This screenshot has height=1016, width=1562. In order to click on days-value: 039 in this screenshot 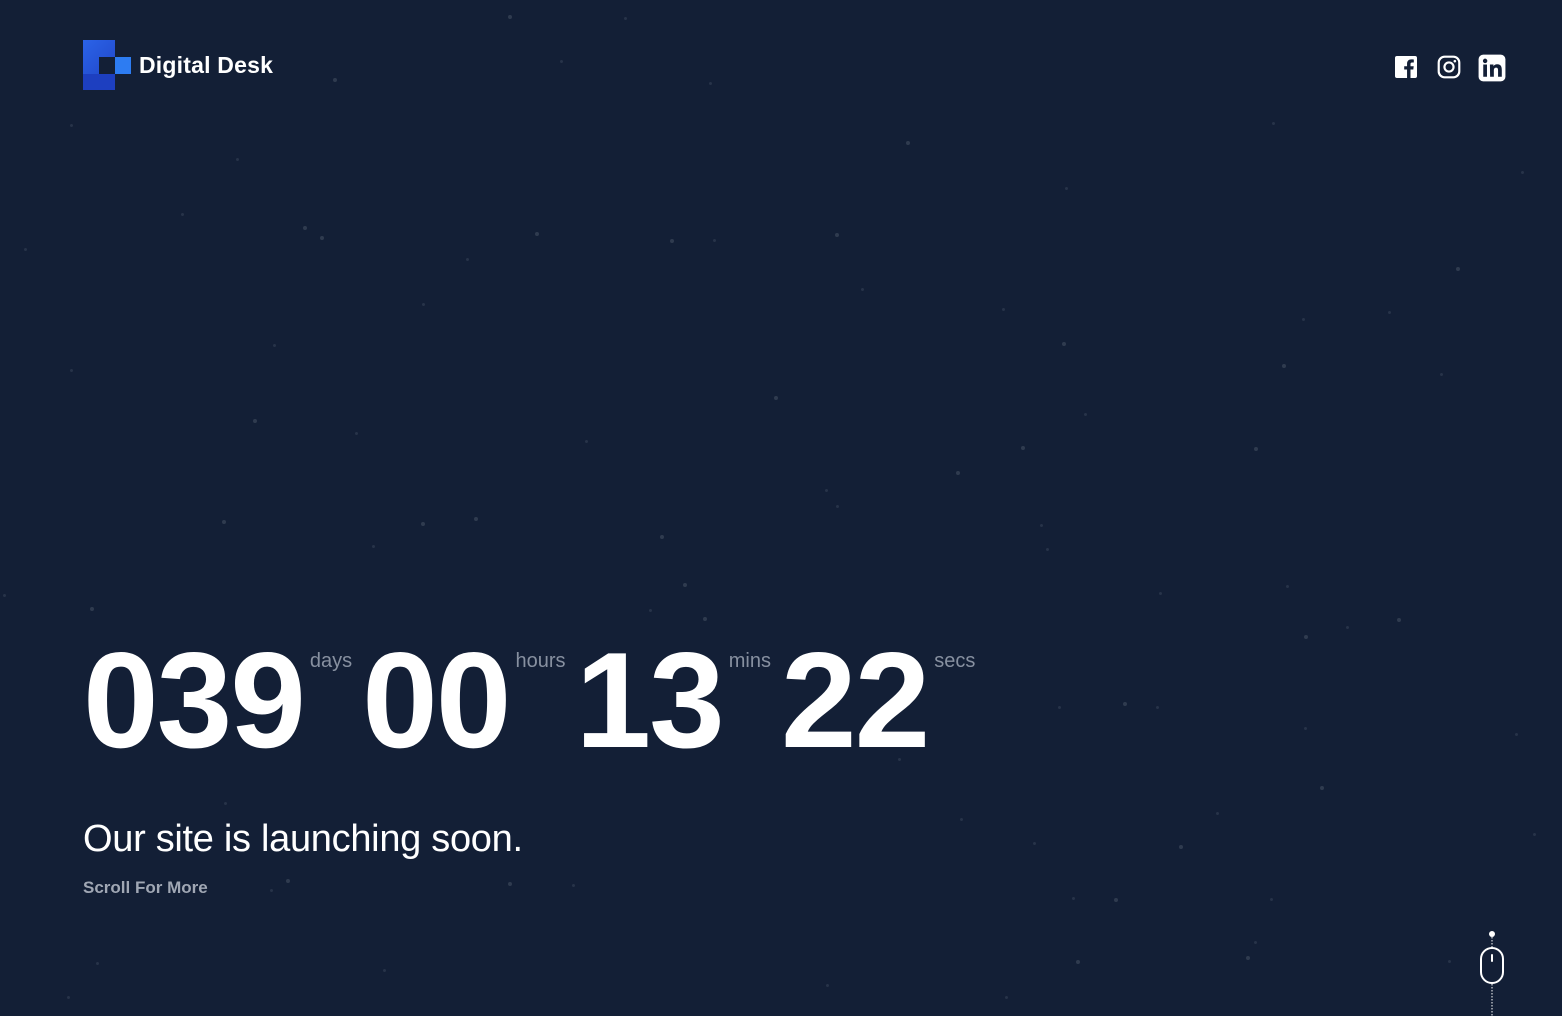, I will do `click(194, 700)`.